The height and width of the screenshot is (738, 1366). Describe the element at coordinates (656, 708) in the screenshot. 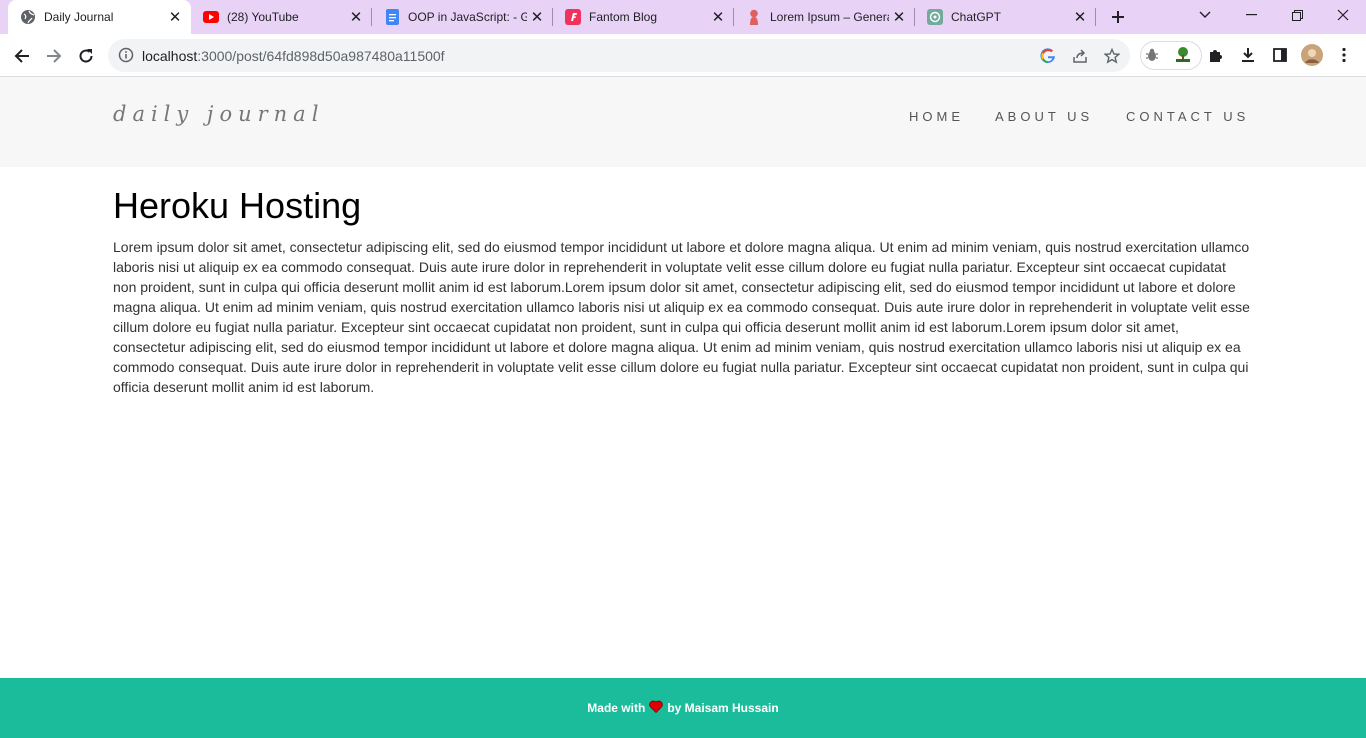

I see `heart-icon` at that location.